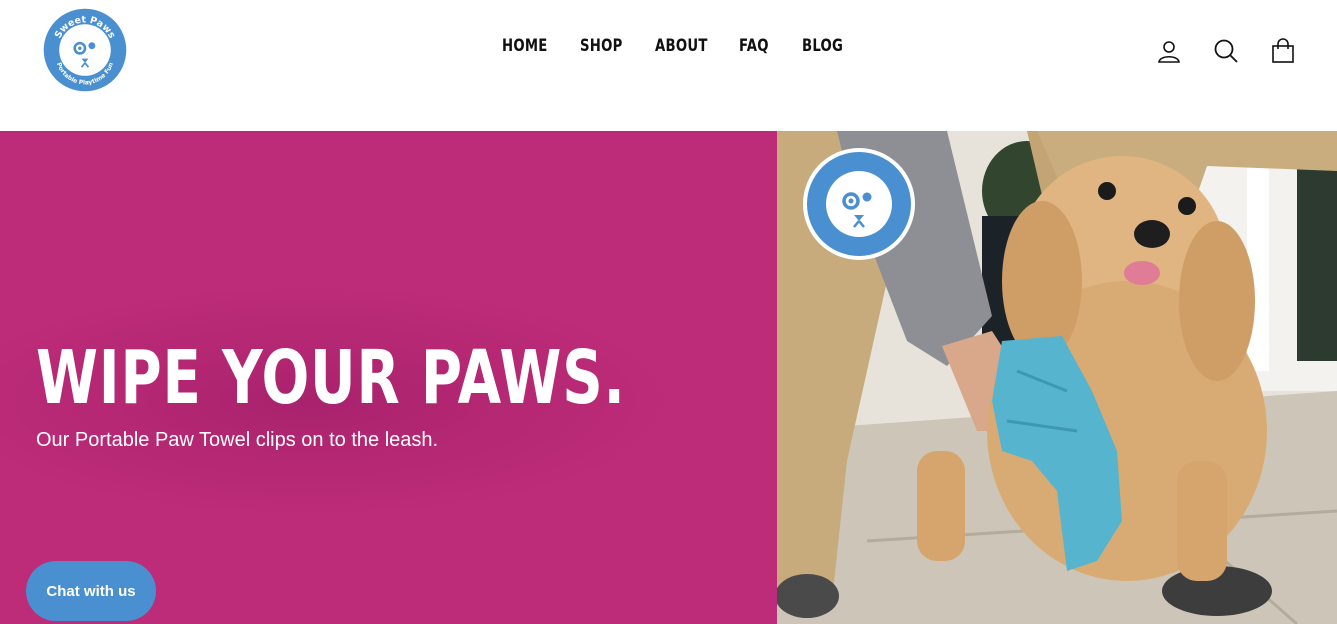 This screenshot has height=624, width=1337. What do you see at coordinates (601, 46) in the screenshot?
I see `nav-shop: SHOP` at bounding box center [601, 46].